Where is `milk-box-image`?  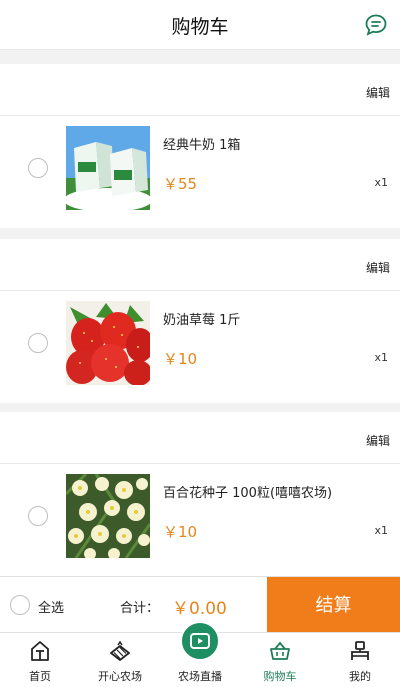 milk-box-image is located at coordinates (108, 168).